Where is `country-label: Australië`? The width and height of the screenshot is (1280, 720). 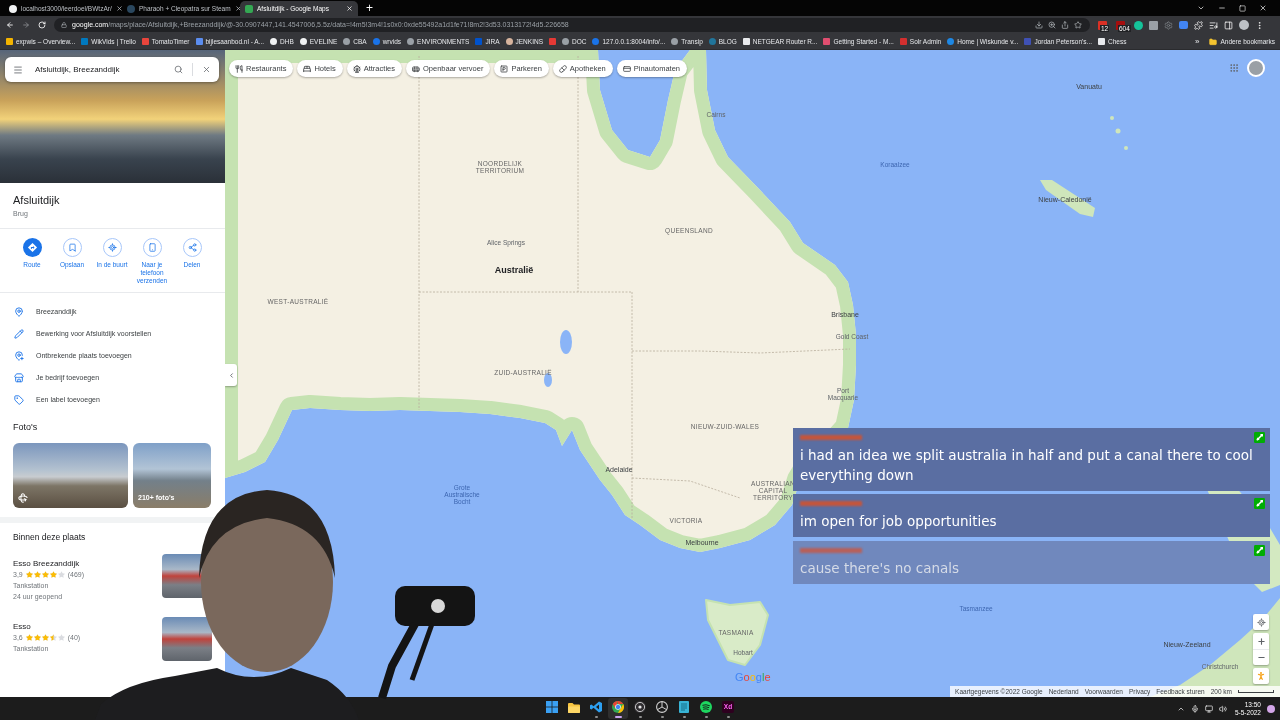
country-label: Australië is located at coordinates (514, 271).